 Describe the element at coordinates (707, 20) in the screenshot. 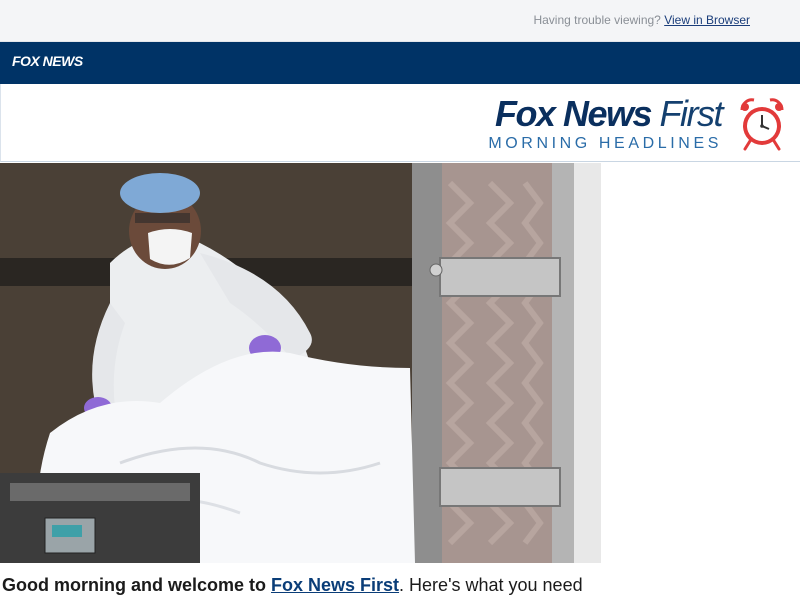

I see `view-in-browser-link: View in Browser` at that location.